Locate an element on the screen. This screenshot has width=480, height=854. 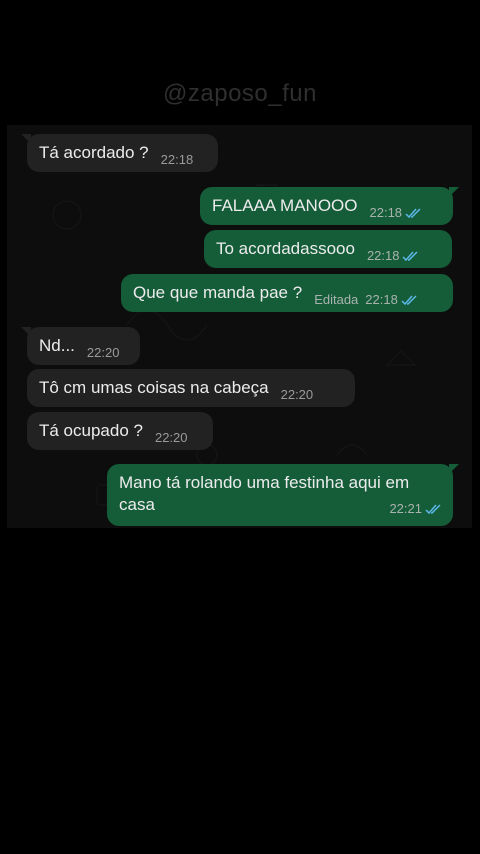
message-text: Tô cm umas coisas na cabeça is located at coordinates (154, 387).